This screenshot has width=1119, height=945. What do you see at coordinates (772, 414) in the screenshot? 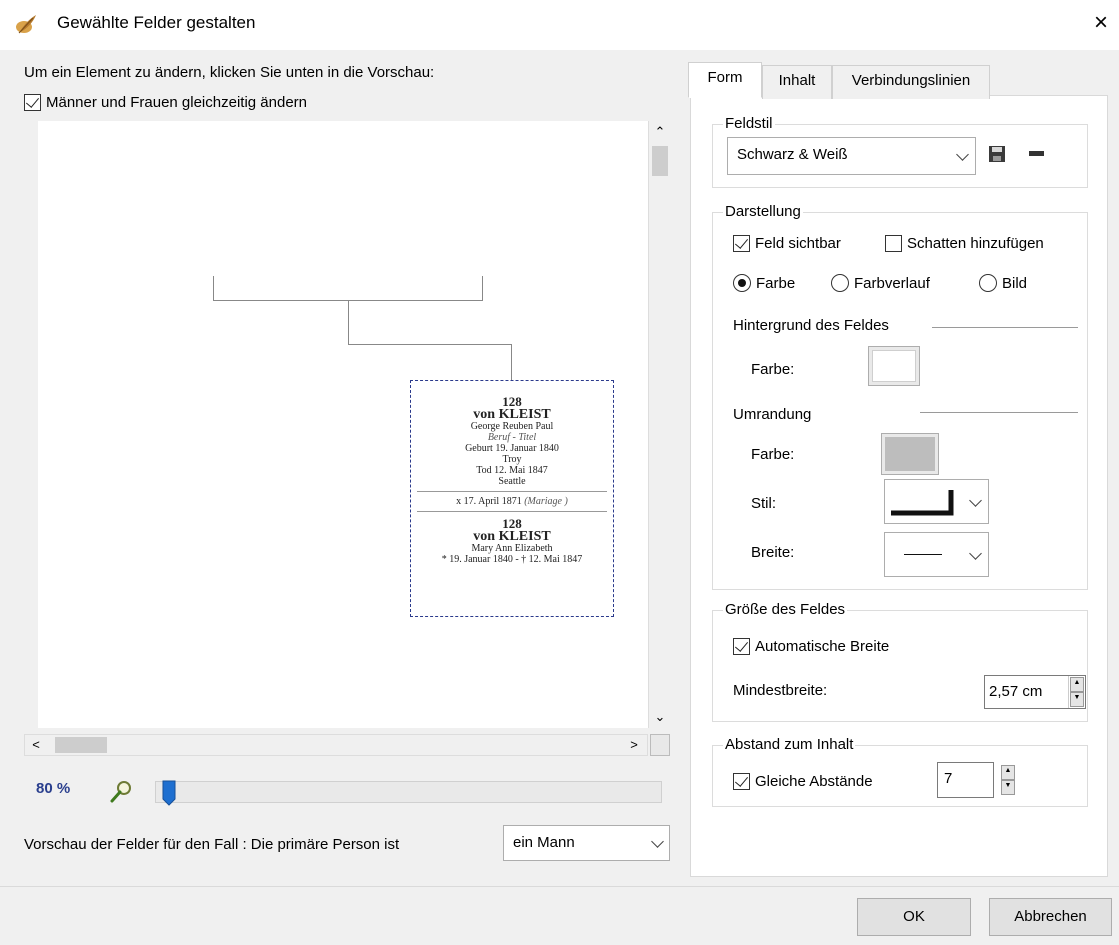
I see `border-heading: Umrandung` at bounding box center [772, 414].